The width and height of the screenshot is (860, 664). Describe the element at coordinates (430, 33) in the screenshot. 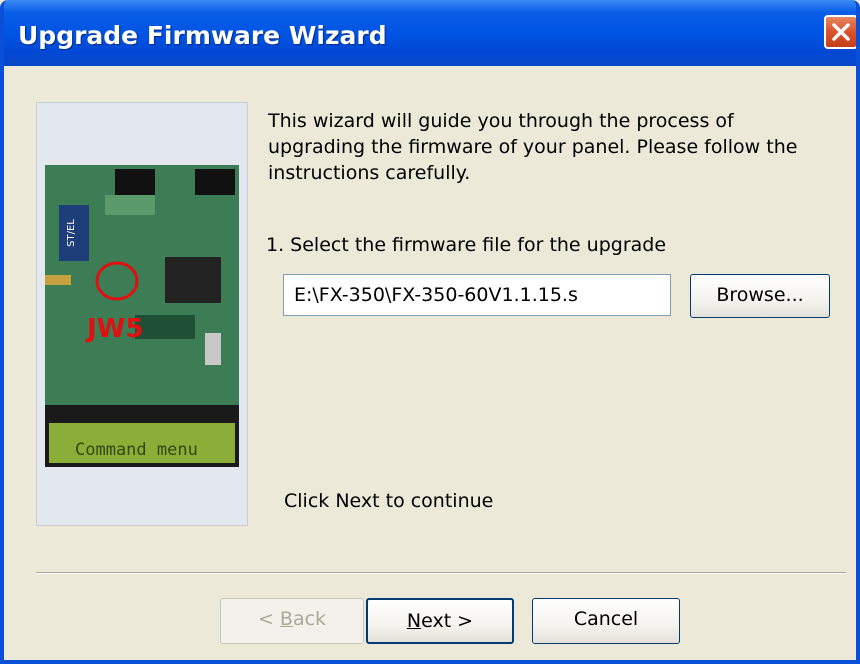

I see `title-bar: Upgrade Firmware Wizard` at that location.